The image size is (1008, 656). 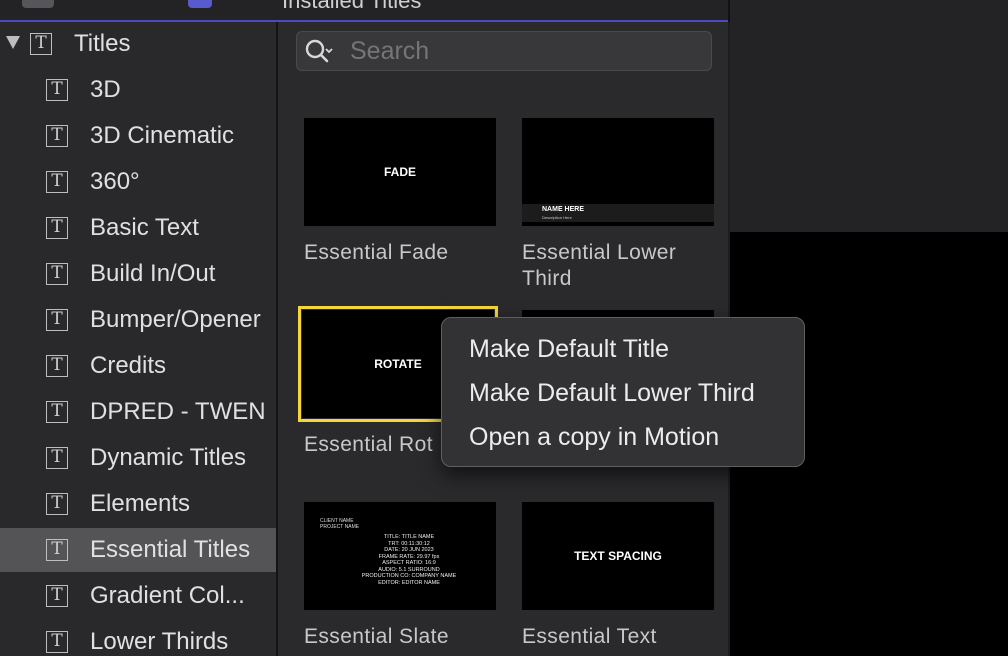 I want to click on sidebar-item-dynamic-titles: T Dynamic Titles, so click(x=138, y=458).